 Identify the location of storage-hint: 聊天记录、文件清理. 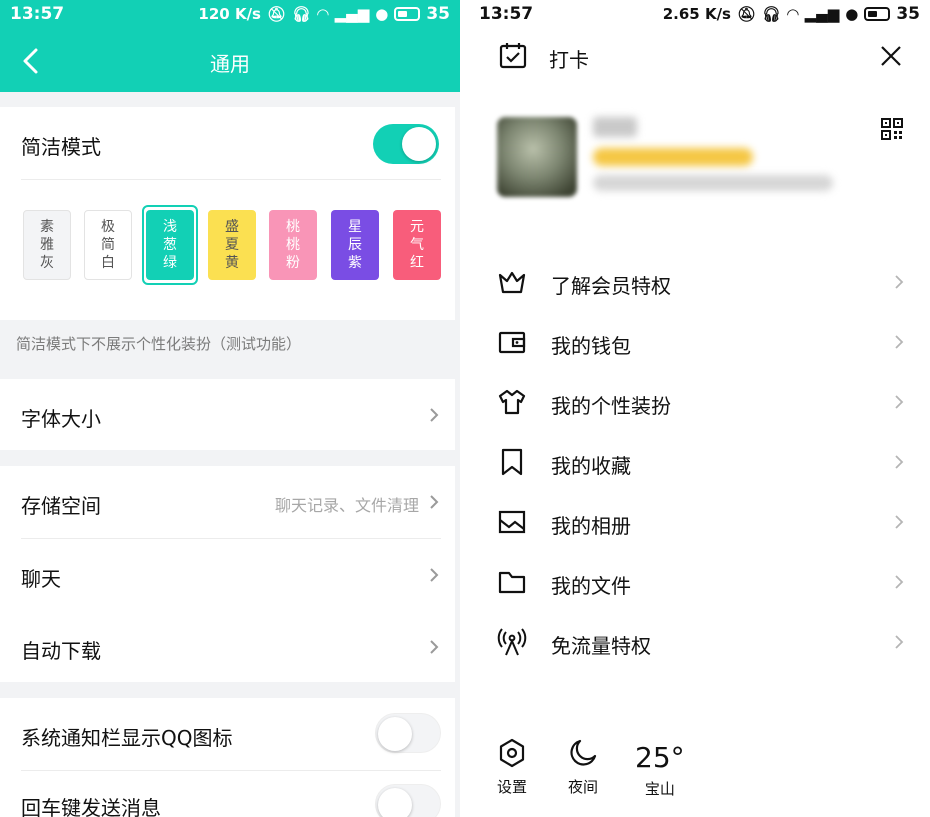
(346, 505).